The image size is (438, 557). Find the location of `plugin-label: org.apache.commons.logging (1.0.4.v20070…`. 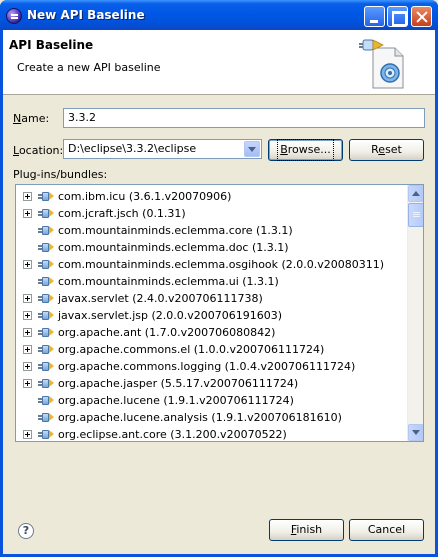

plugin-label: org.apache.commons.logging (1.0.4.v20070… is located at coordinates (207, 366).